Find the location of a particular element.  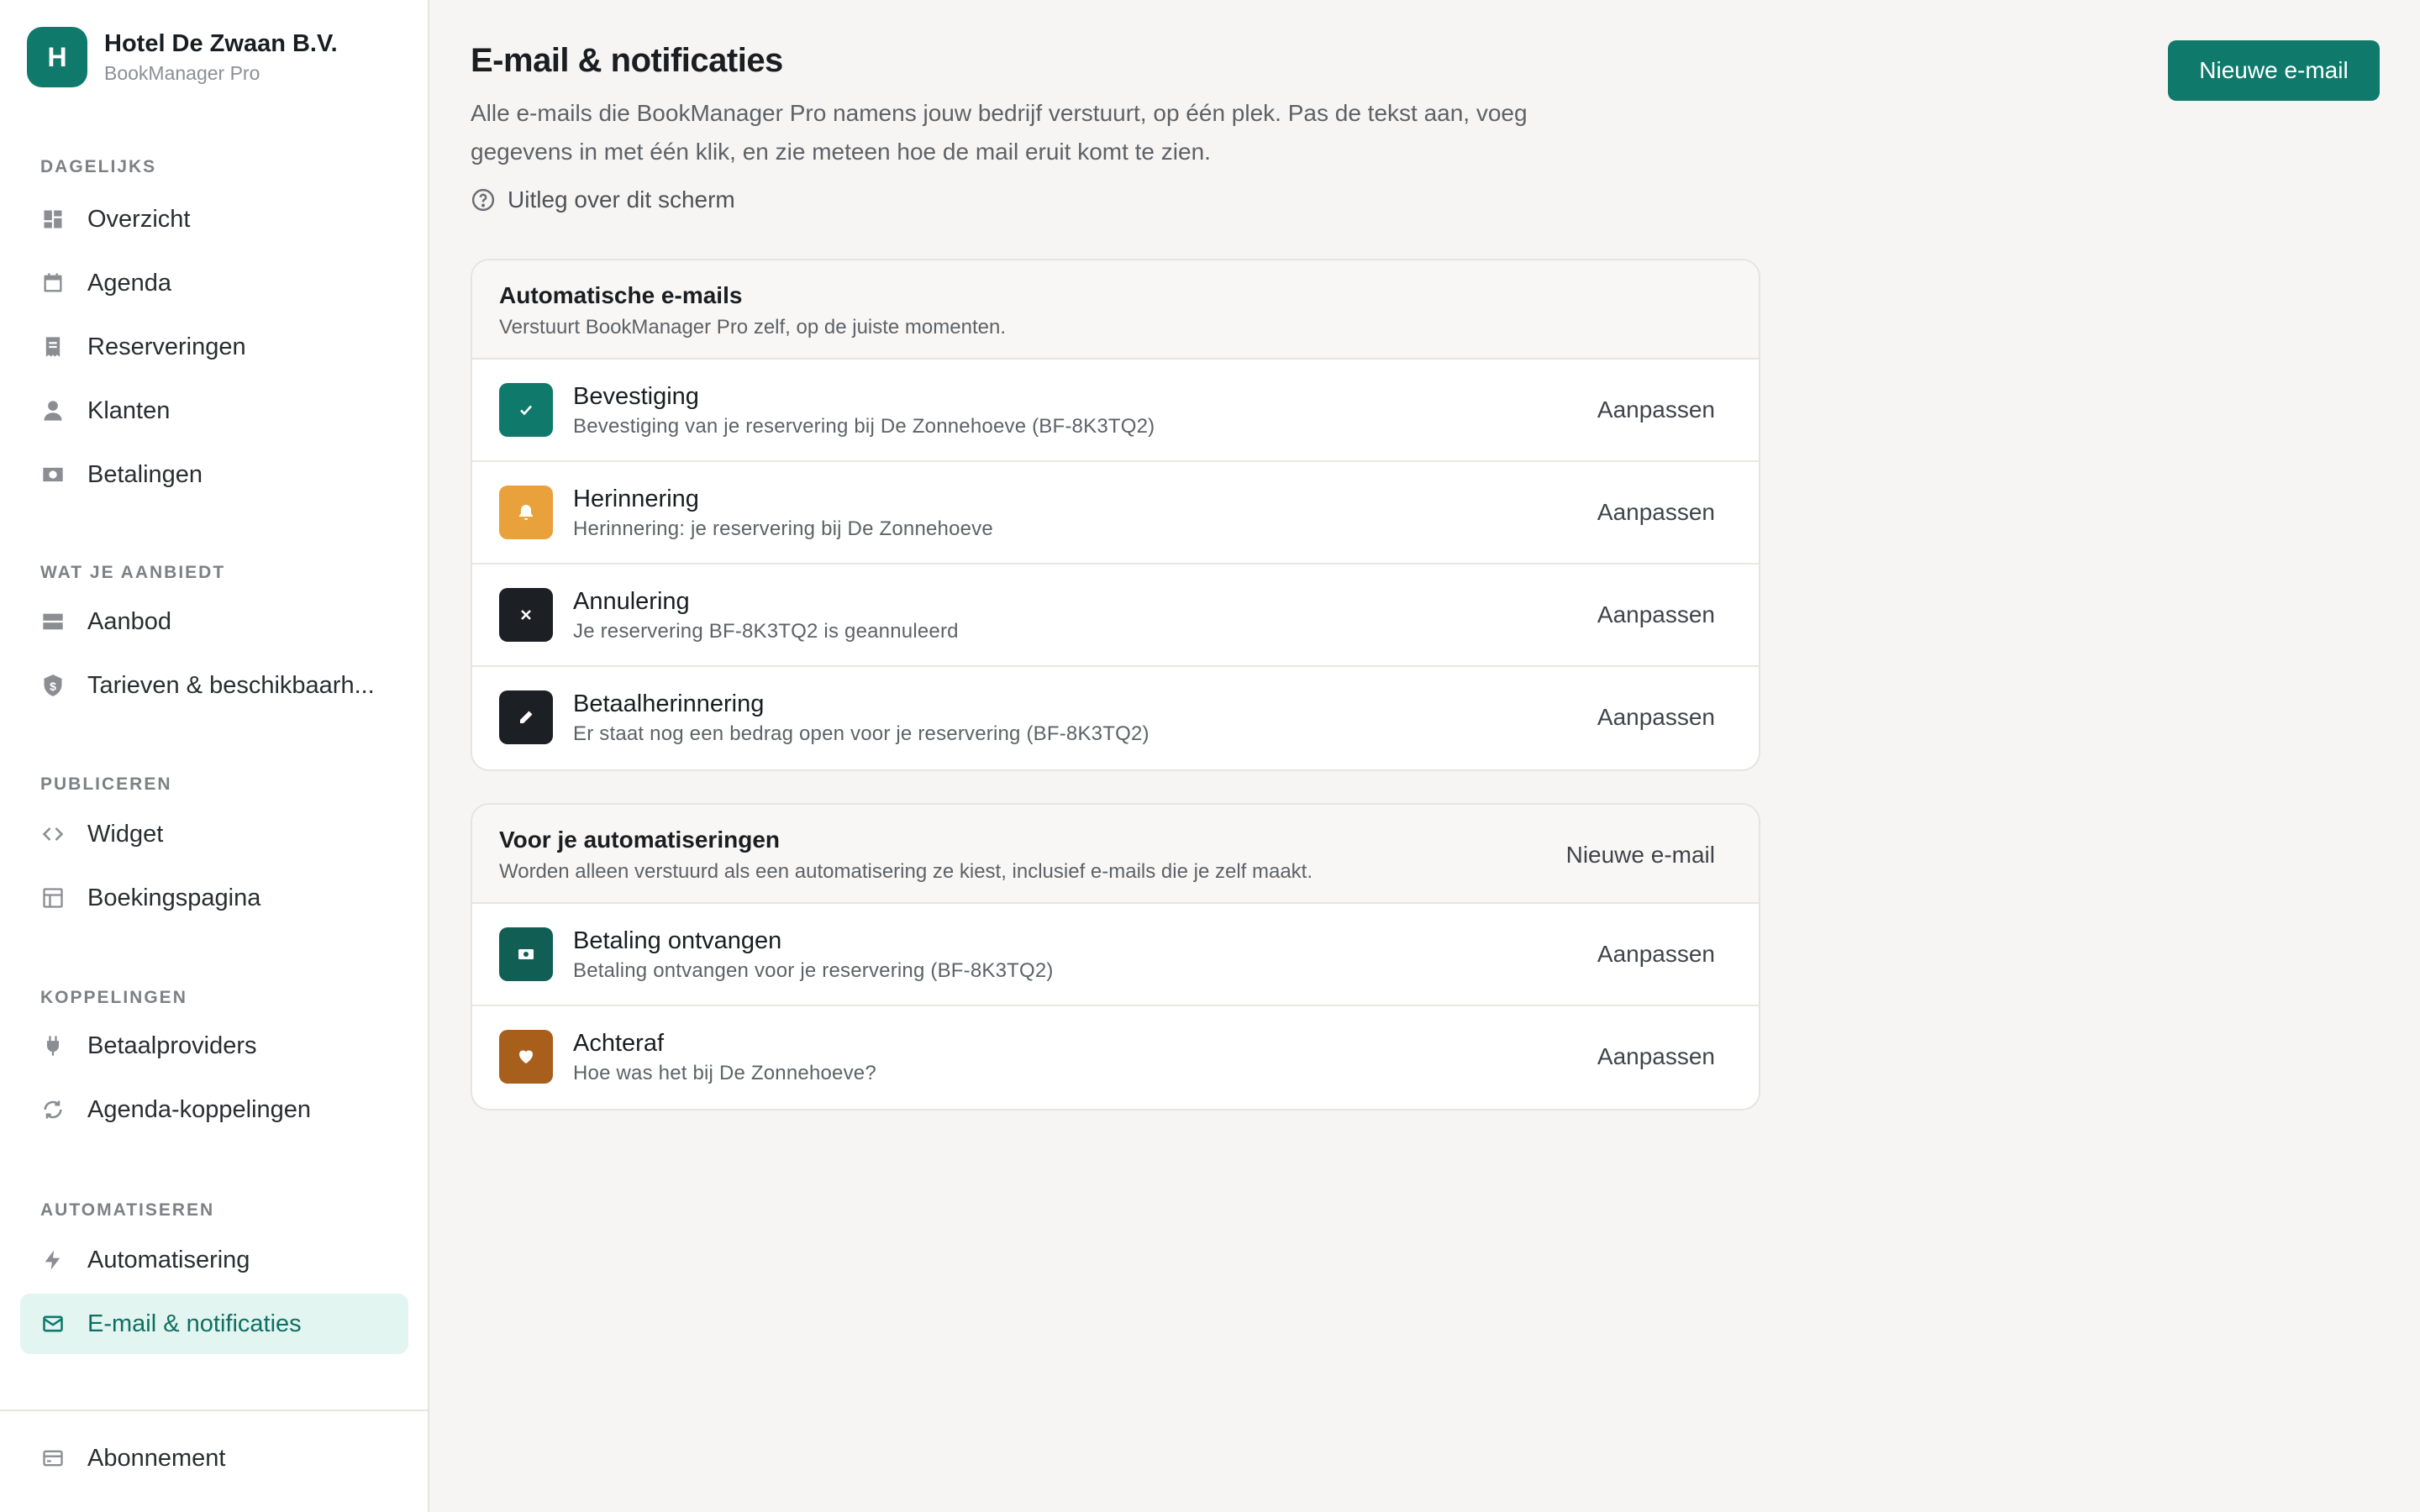

new-email-button: Nieuwe e-mail is located at coordinates (2274, 70).